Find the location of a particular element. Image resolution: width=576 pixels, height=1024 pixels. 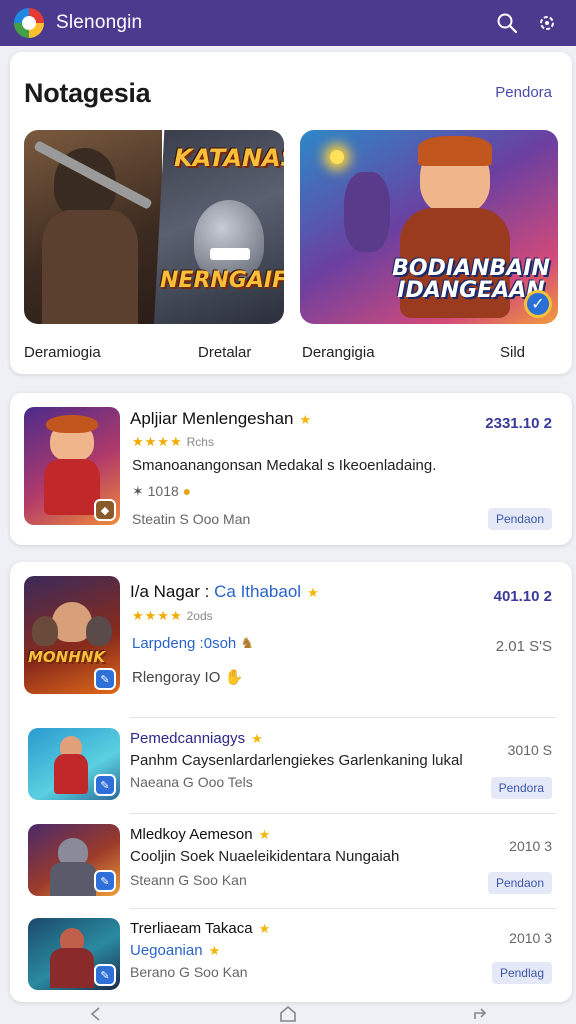

list-item-name: Mledkoy Aemeson ★ is located at coordinates (200, 834).